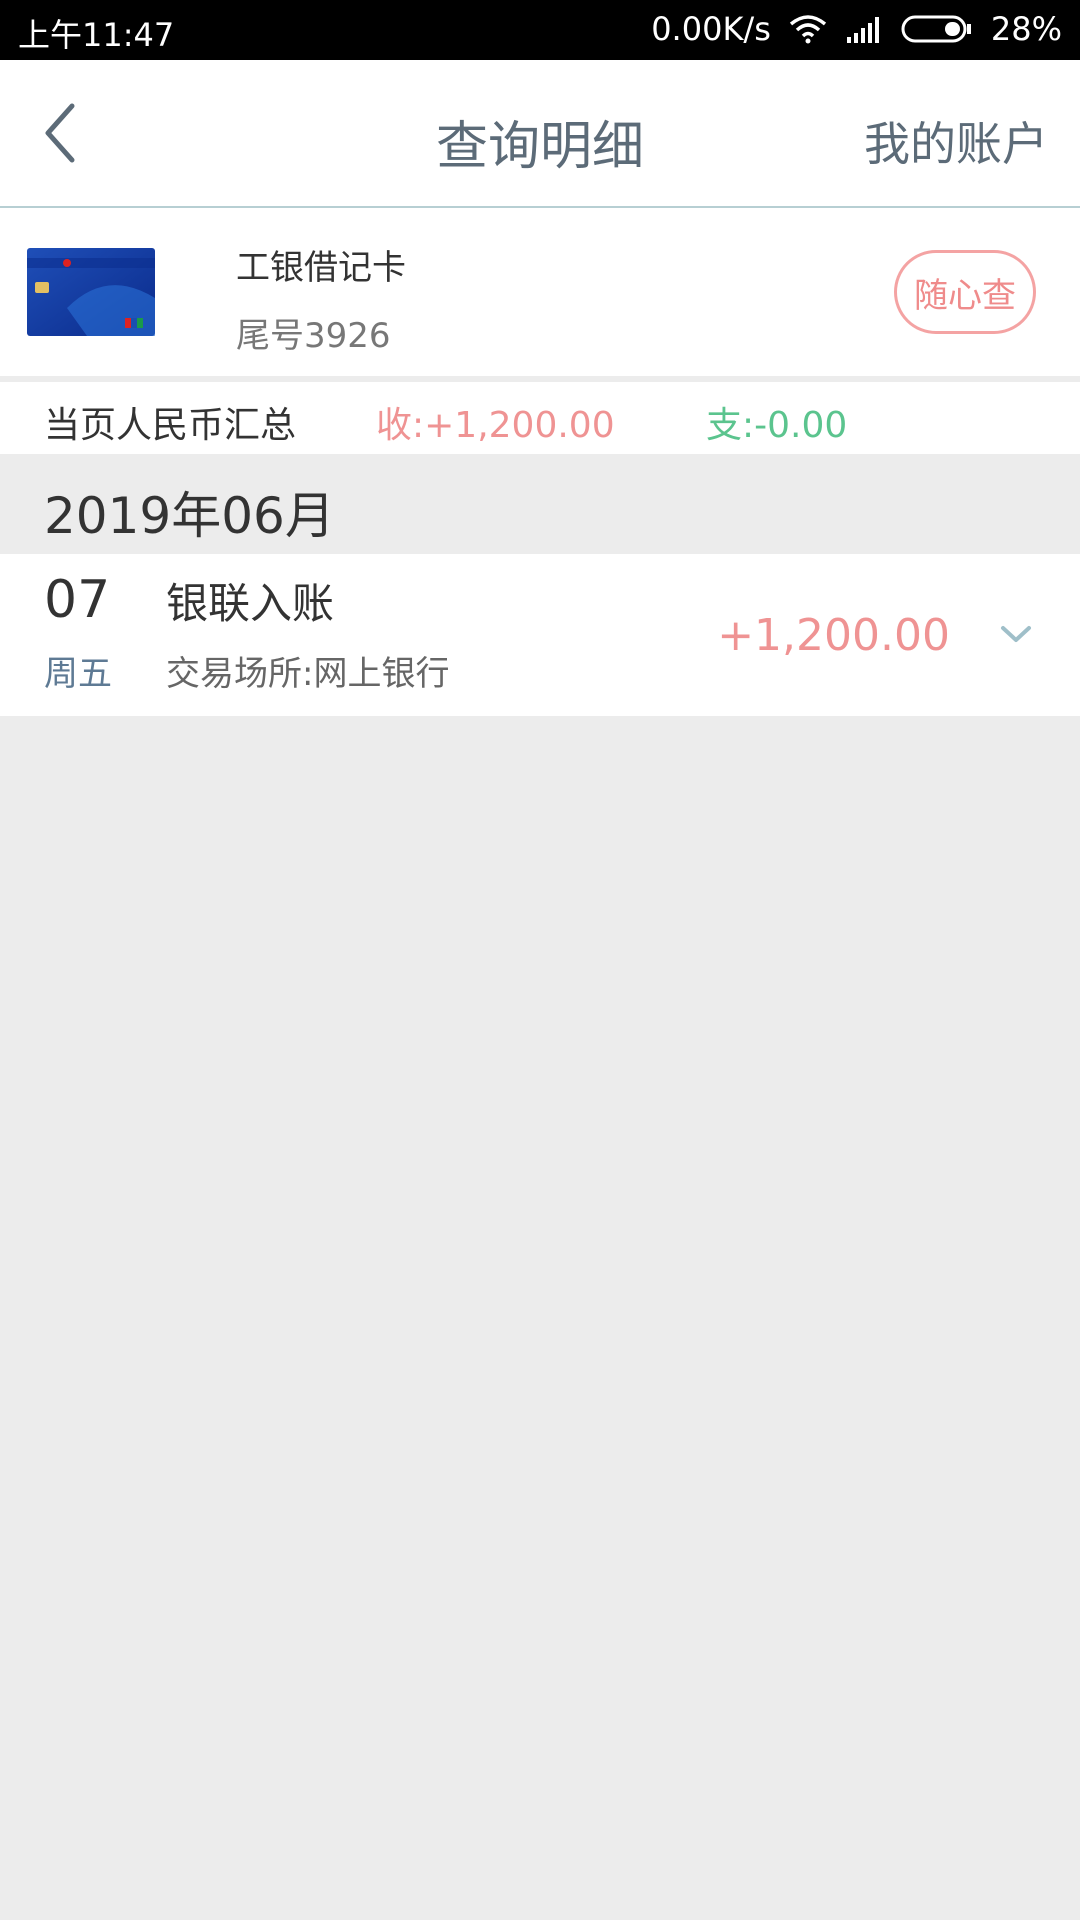 Image resolution: width=1080 pixels, height=1920 pixels. What do you see at coordinates (1016, 634) in the screenshot?
I see `chevron-down-icon` at bounding box center [1016, 634].